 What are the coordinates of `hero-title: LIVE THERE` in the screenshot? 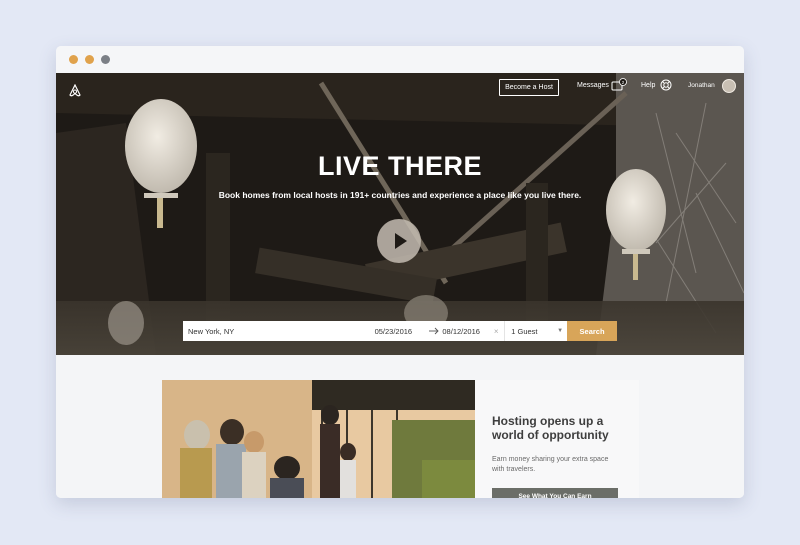 It's located at (400, 166).